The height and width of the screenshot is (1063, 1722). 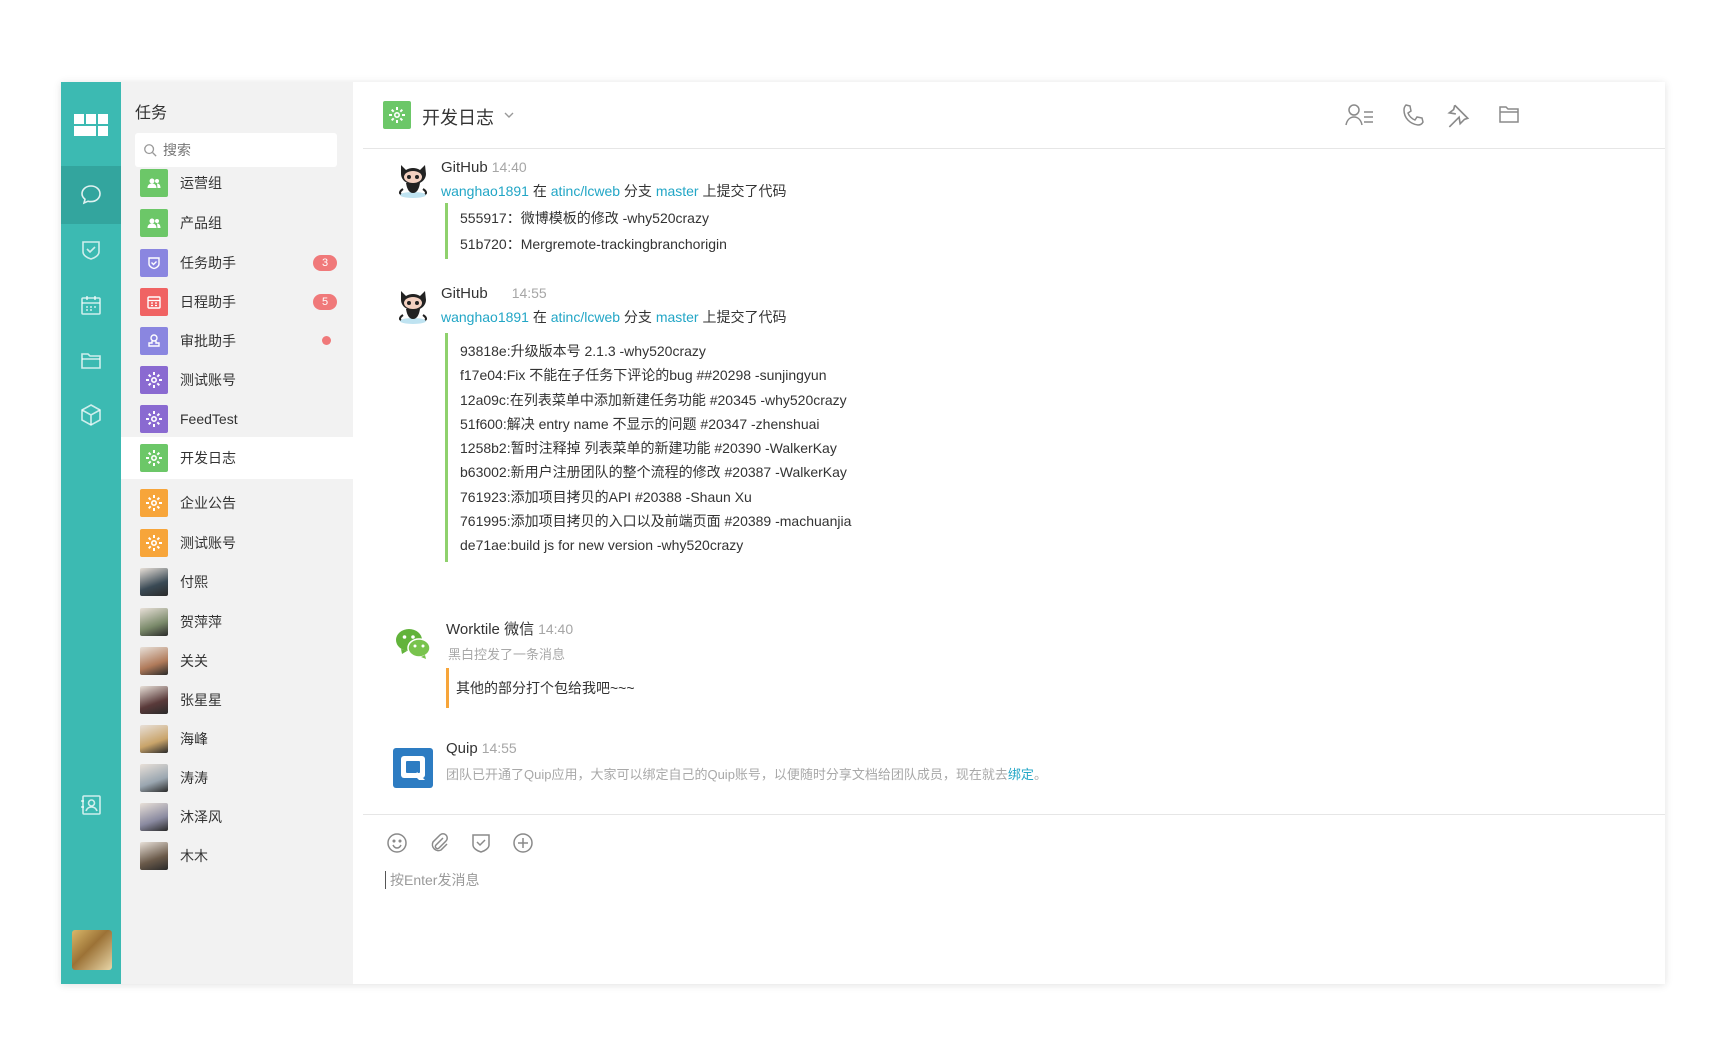 What do you see at coordinates (583, 351) in the screenshot?
I see `commit-item: 93818e:升级版本号 2.1.3 -why520crazy` at bounding box center [583, 351].